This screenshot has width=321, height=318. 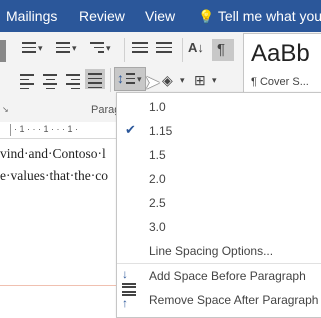 I want to click on tell-me-search: 💡 Tell me what you w, so click(x=259, y=16).